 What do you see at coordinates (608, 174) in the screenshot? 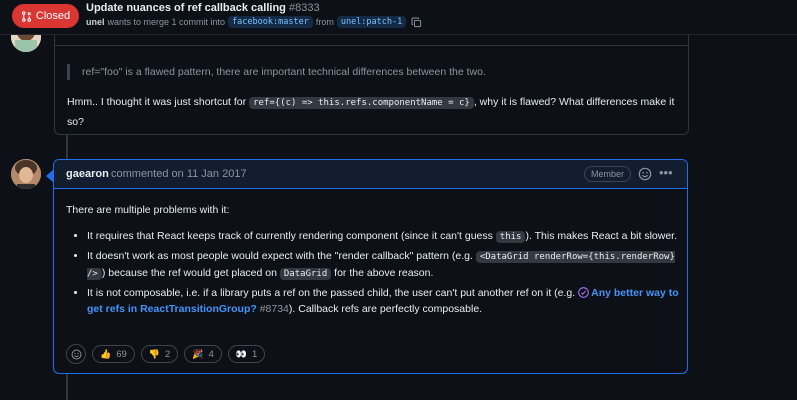
I see `role-badge: Member` at bounding box center [608, 174].